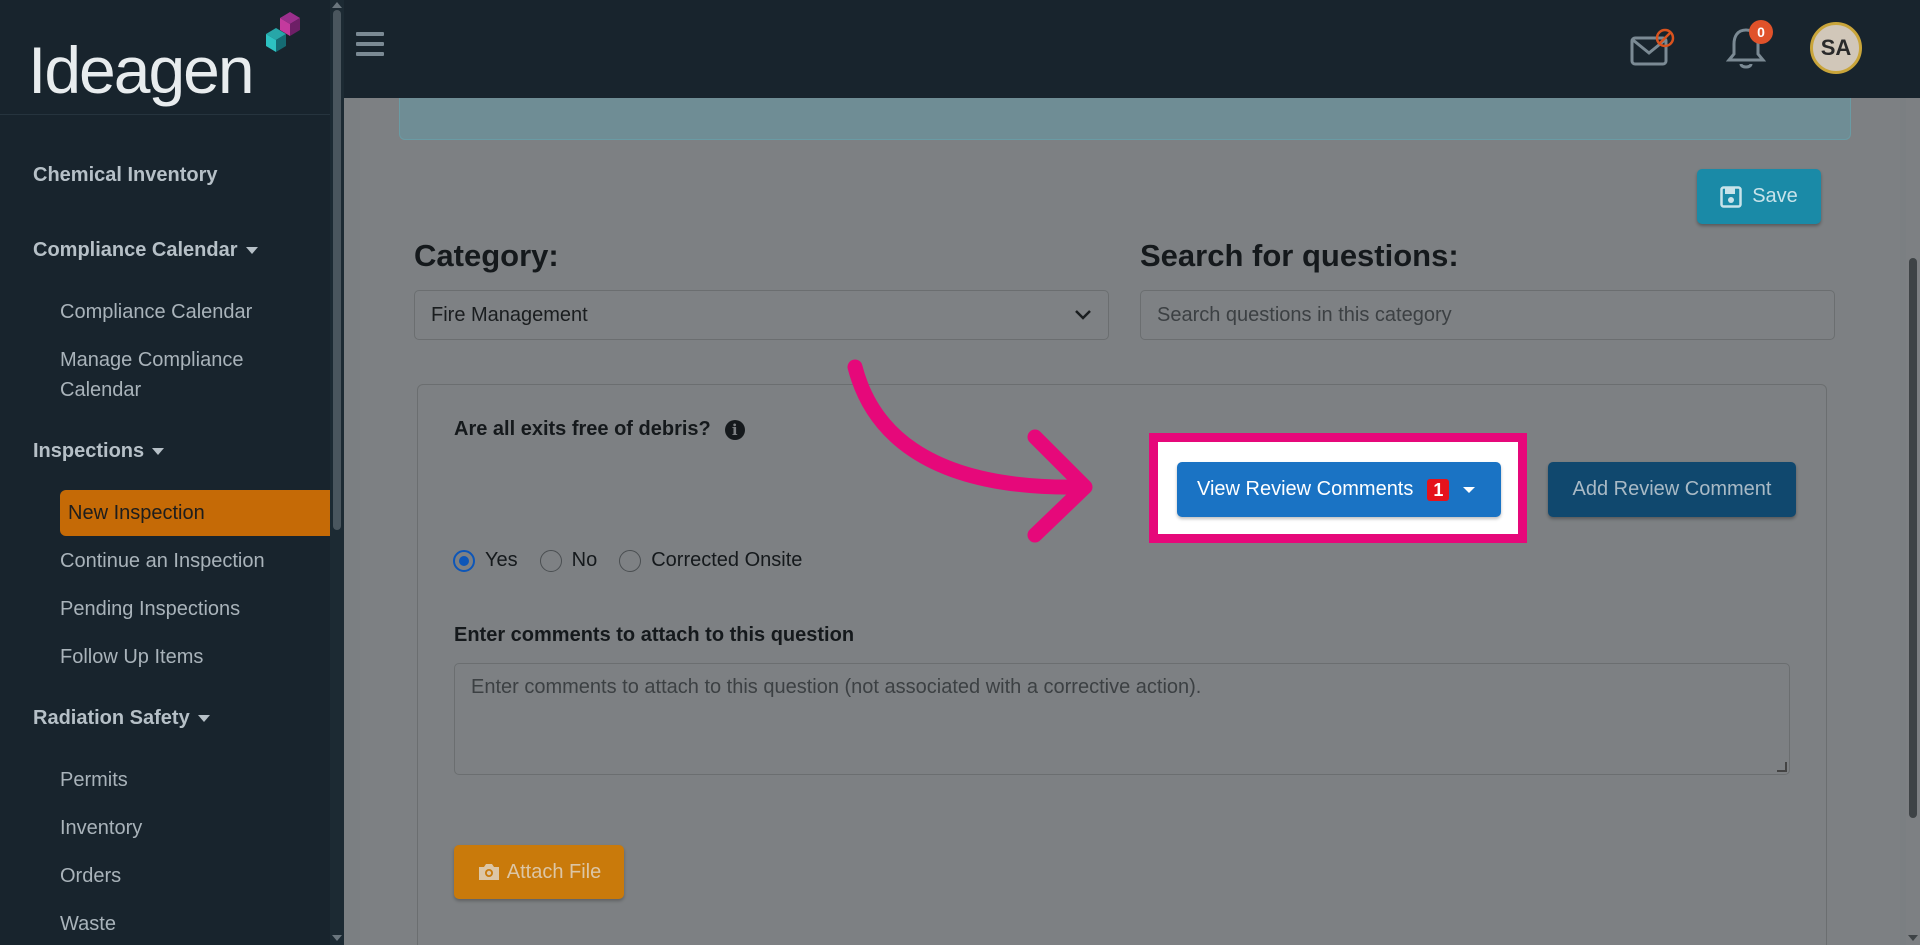 The image size is (1920, 945). What do you see at coordinates (1132, 49) in the screenshot?
I see `top-bar: 0 SA` at bounding box center [1132, 49].